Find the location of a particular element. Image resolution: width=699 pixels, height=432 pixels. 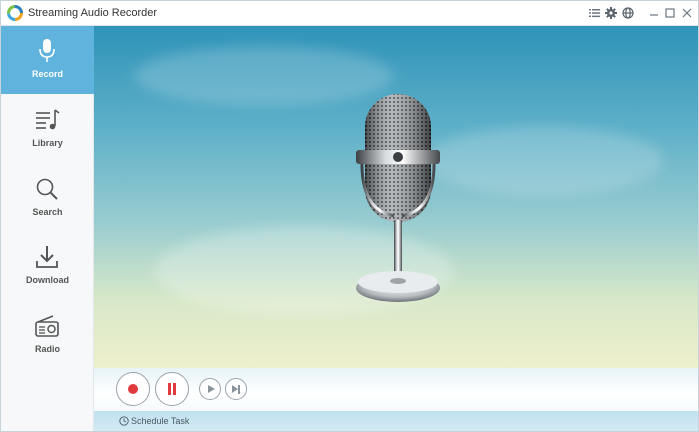

sidebar: Record Library Search Download Radio is located at coordinates (47, 228).